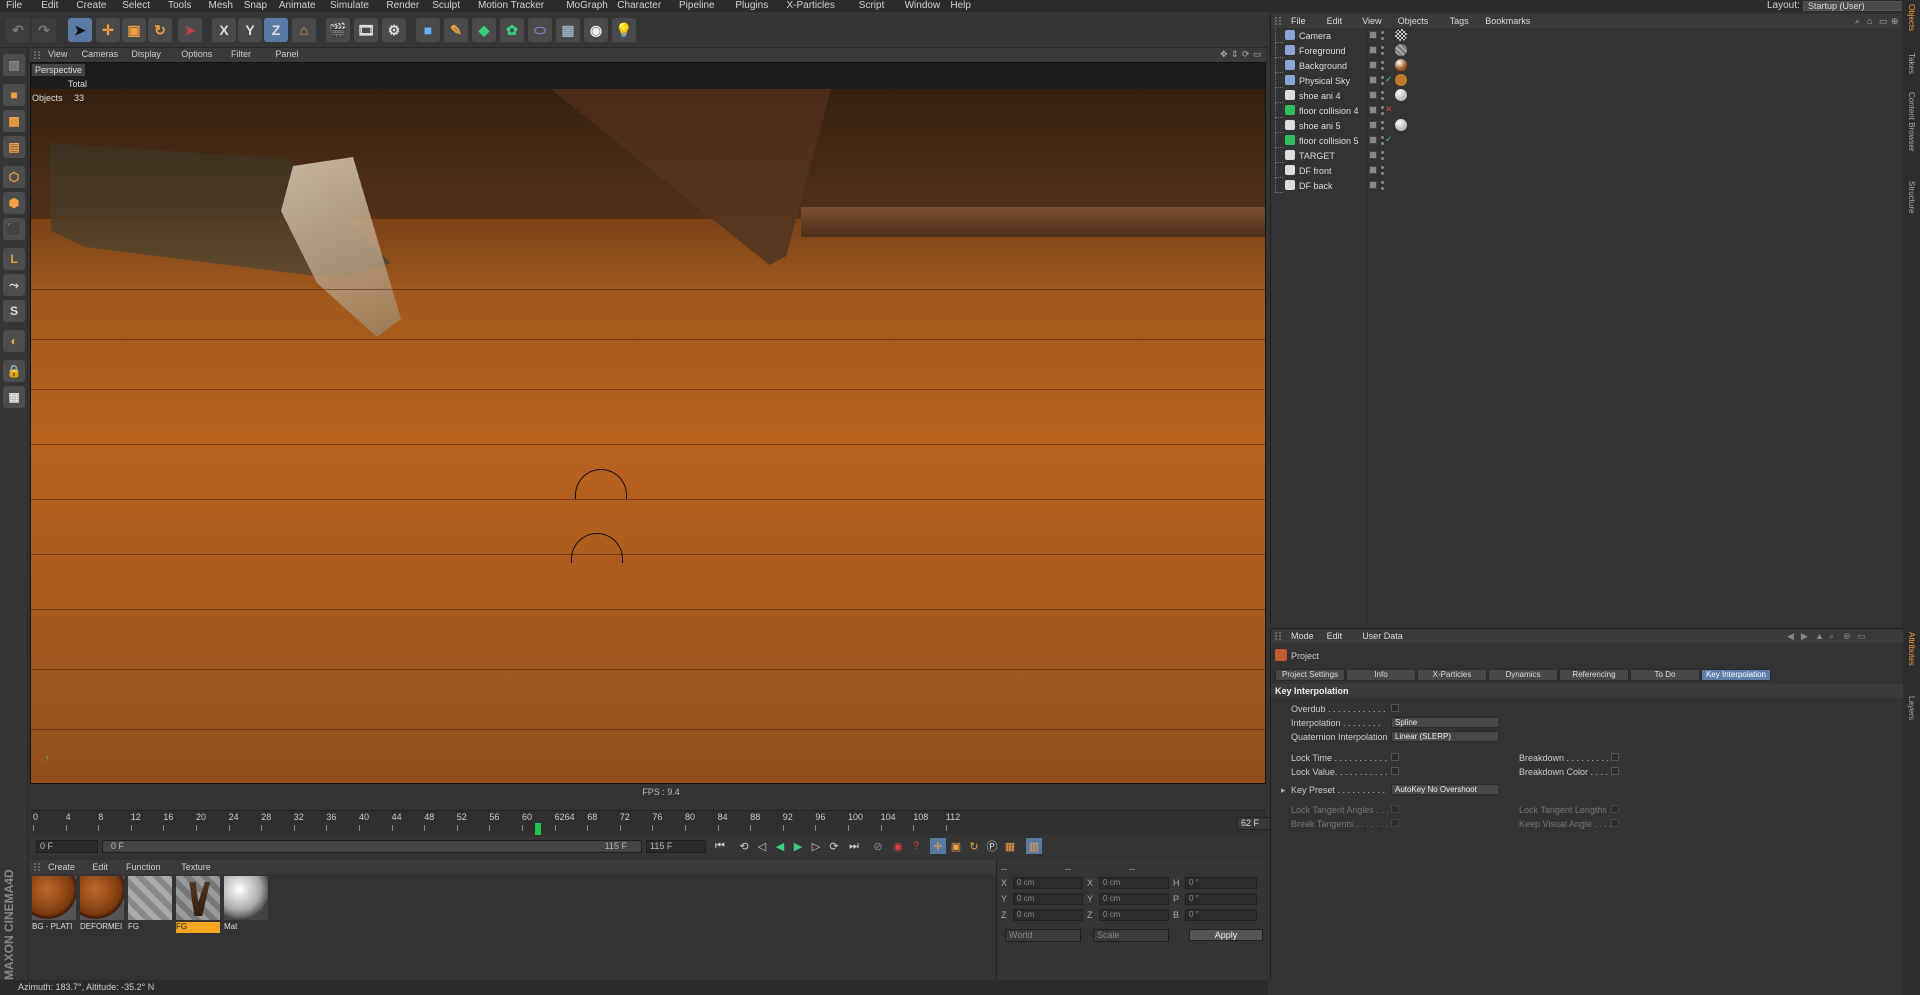  Describe the element at coordinates (304, 30) in the screenshot. I see `coordinate-system-icon: ⌂` at that location.